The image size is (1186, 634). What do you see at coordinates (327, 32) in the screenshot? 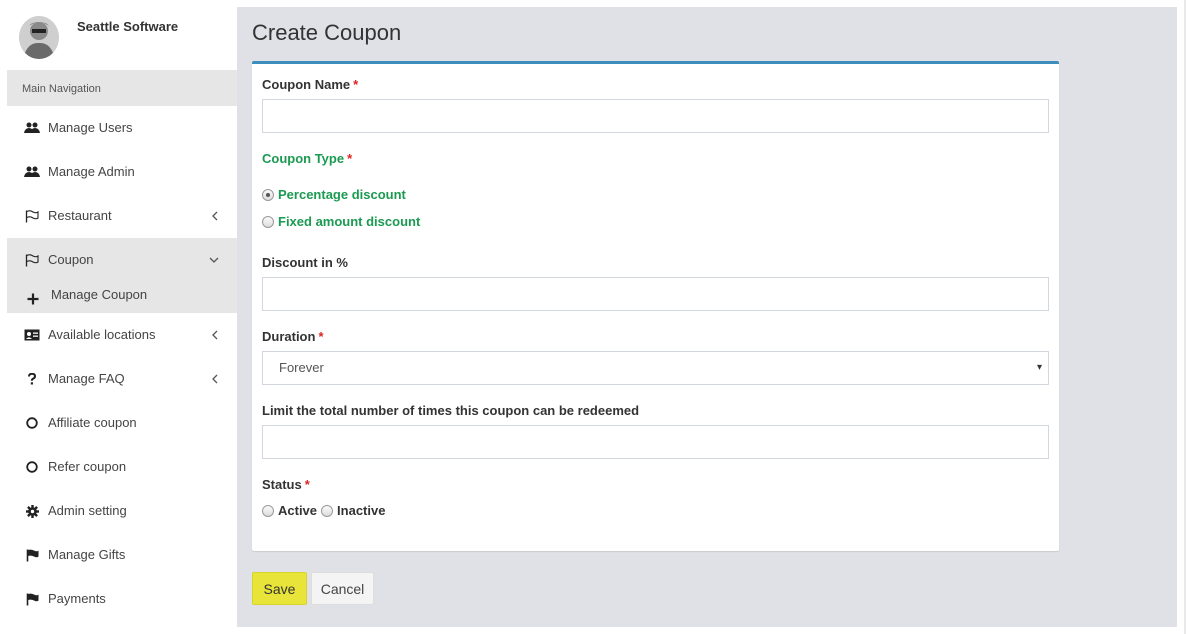
I see `page-title: Create Coupon` at bounding box center [327, 32].